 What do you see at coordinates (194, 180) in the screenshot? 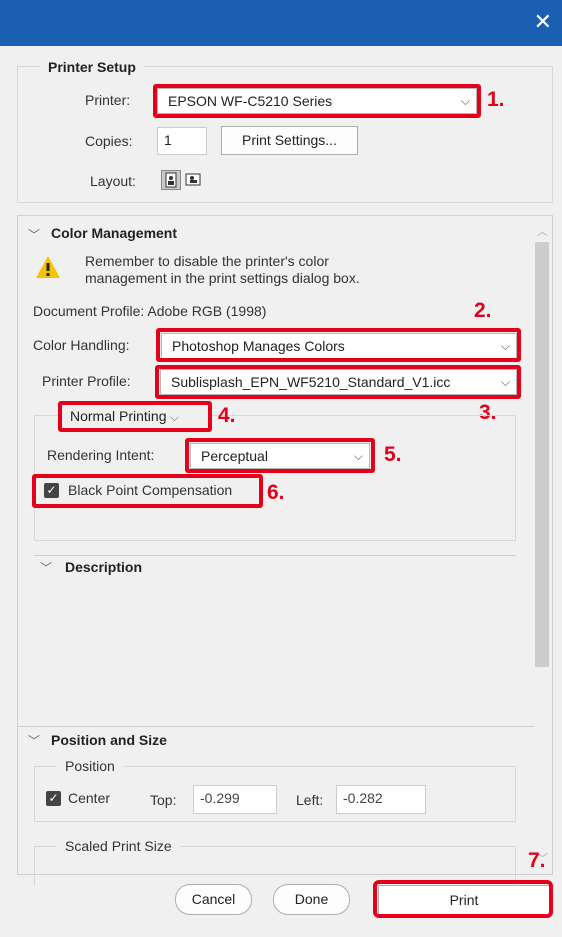
I see `landscape-layout-icon` at bounding box center [194, 180].